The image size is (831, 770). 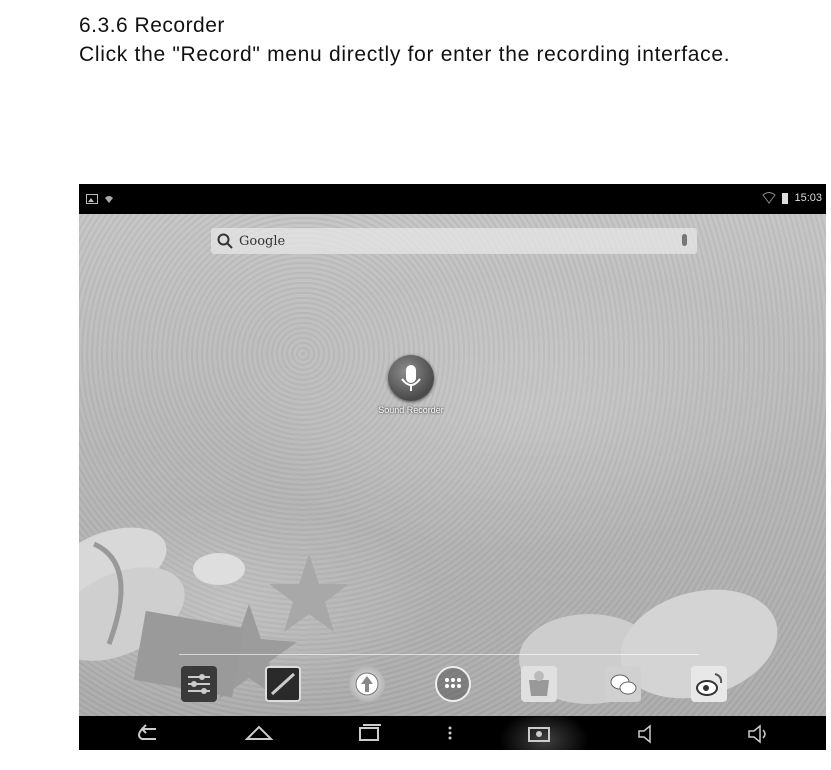 What do you see at coordinates (539, 684) in the screenshot?
I see `store-icon` at bounding box center [539, 684].